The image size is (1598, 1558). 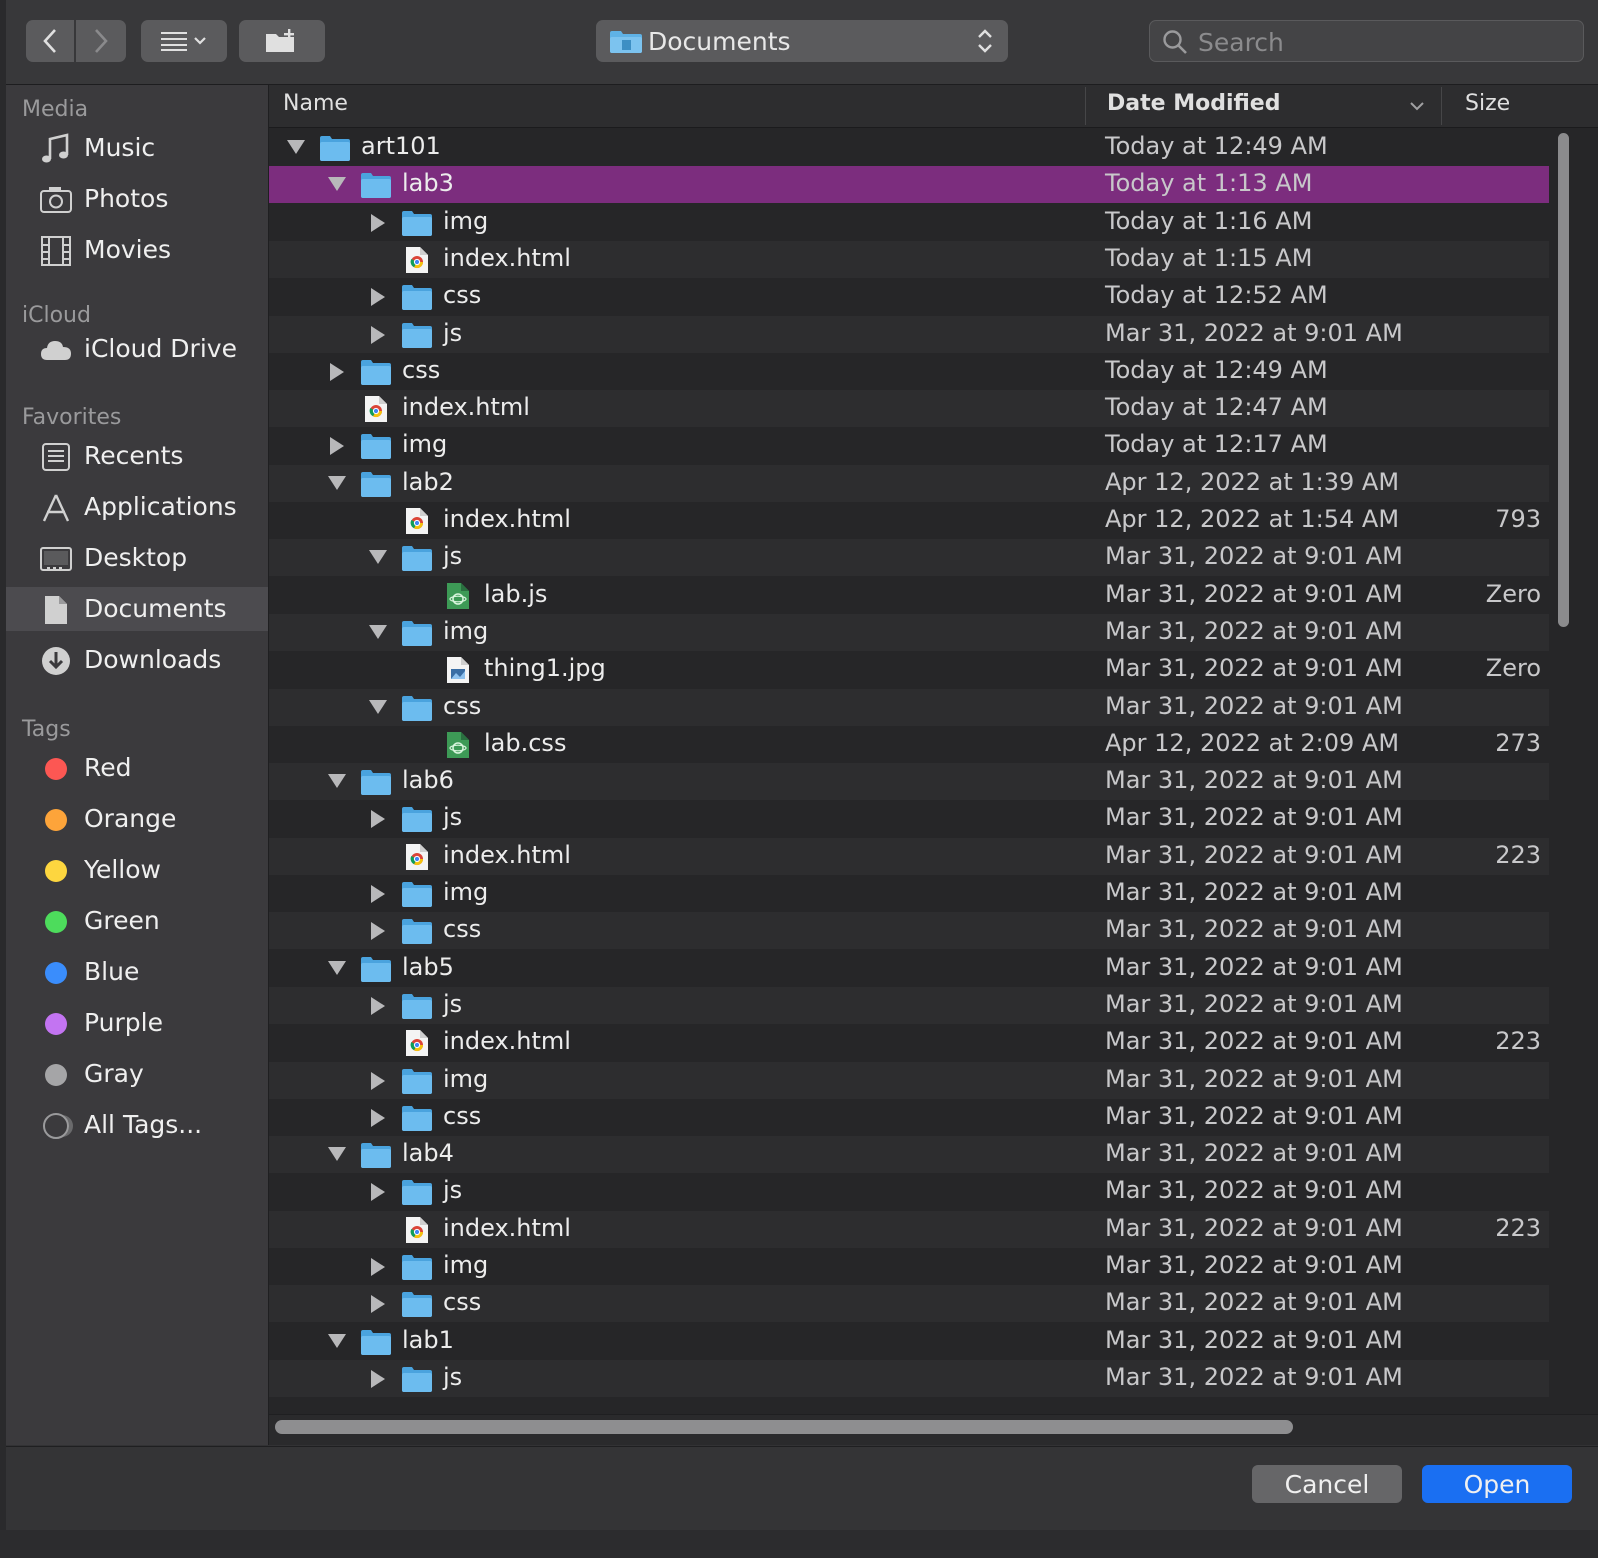 I want to click on file-row: lab1 Mar 31, 2022 at 9:01 AM, so click(x=909, y=1341).